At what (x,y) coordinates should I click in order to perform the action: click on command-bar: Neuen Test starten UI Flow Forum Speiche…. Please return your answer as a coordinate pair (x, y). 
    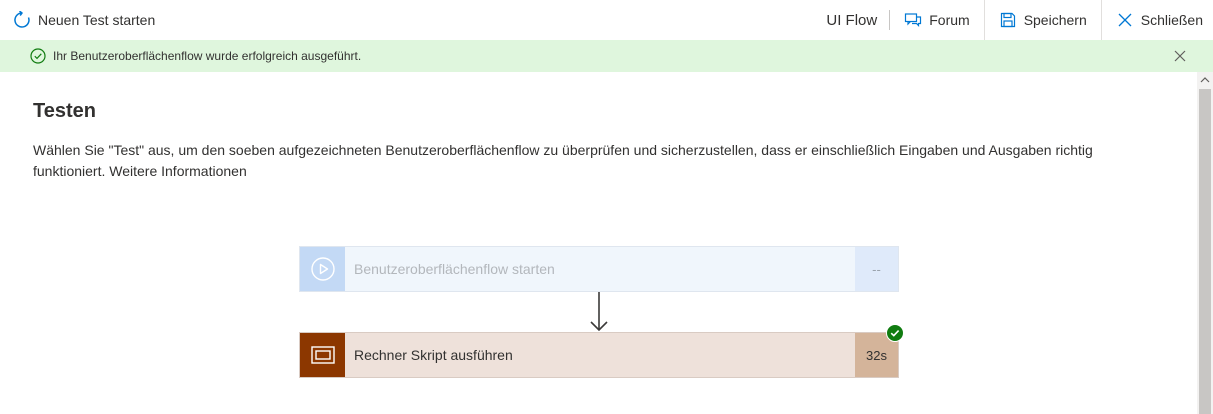
    Looking at the image, I should click on (606, 20).